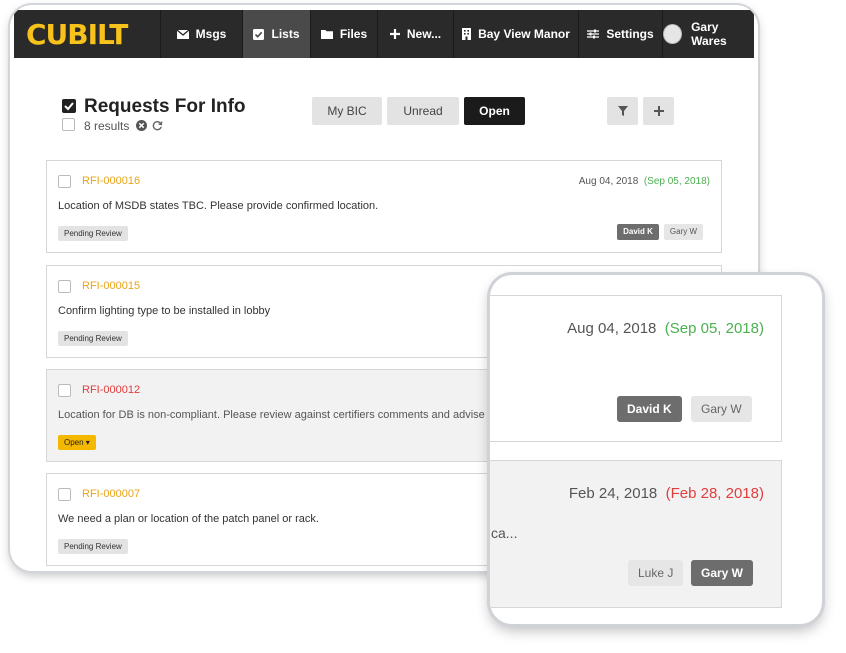 The height and width of the screenshot is (653, 846). Describe the element at coordinates (608, 181) in the screenshot. I see `rfi-date: Aug 04, 2018` at that location.